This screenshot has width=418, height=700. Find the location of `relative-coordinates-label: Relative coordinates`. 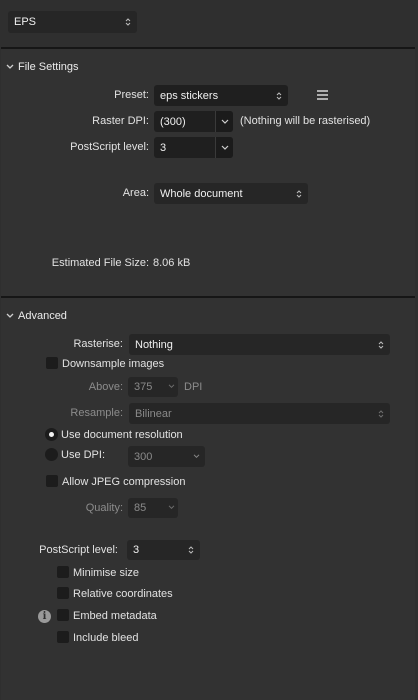

relative-coordinates-label: Relative coordinates is located at coordinates (123, 594).